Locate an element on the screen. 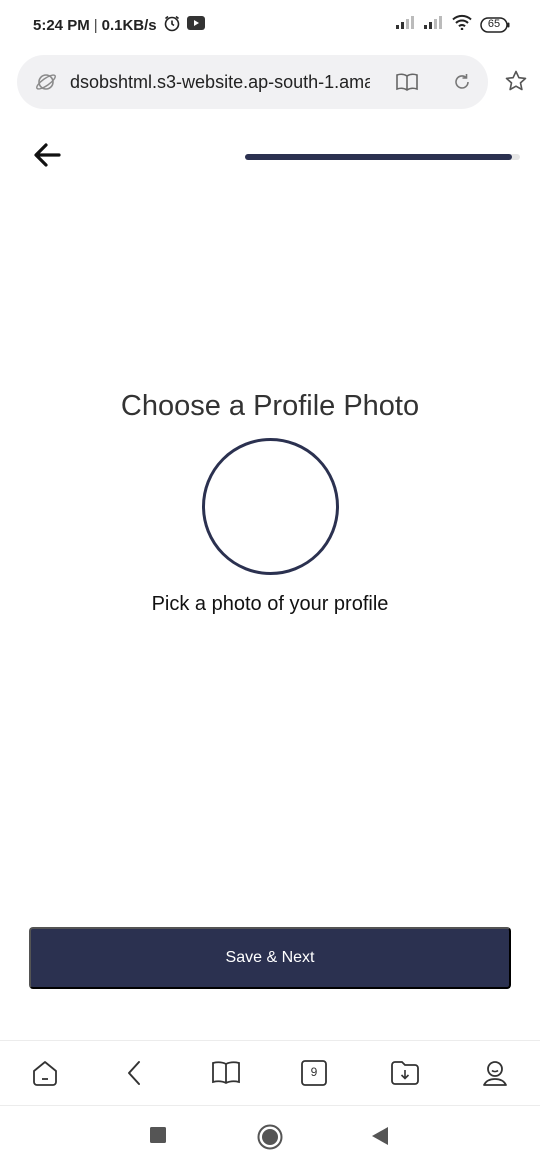  tab-count: 9 is located at coordinates (314, 1072).